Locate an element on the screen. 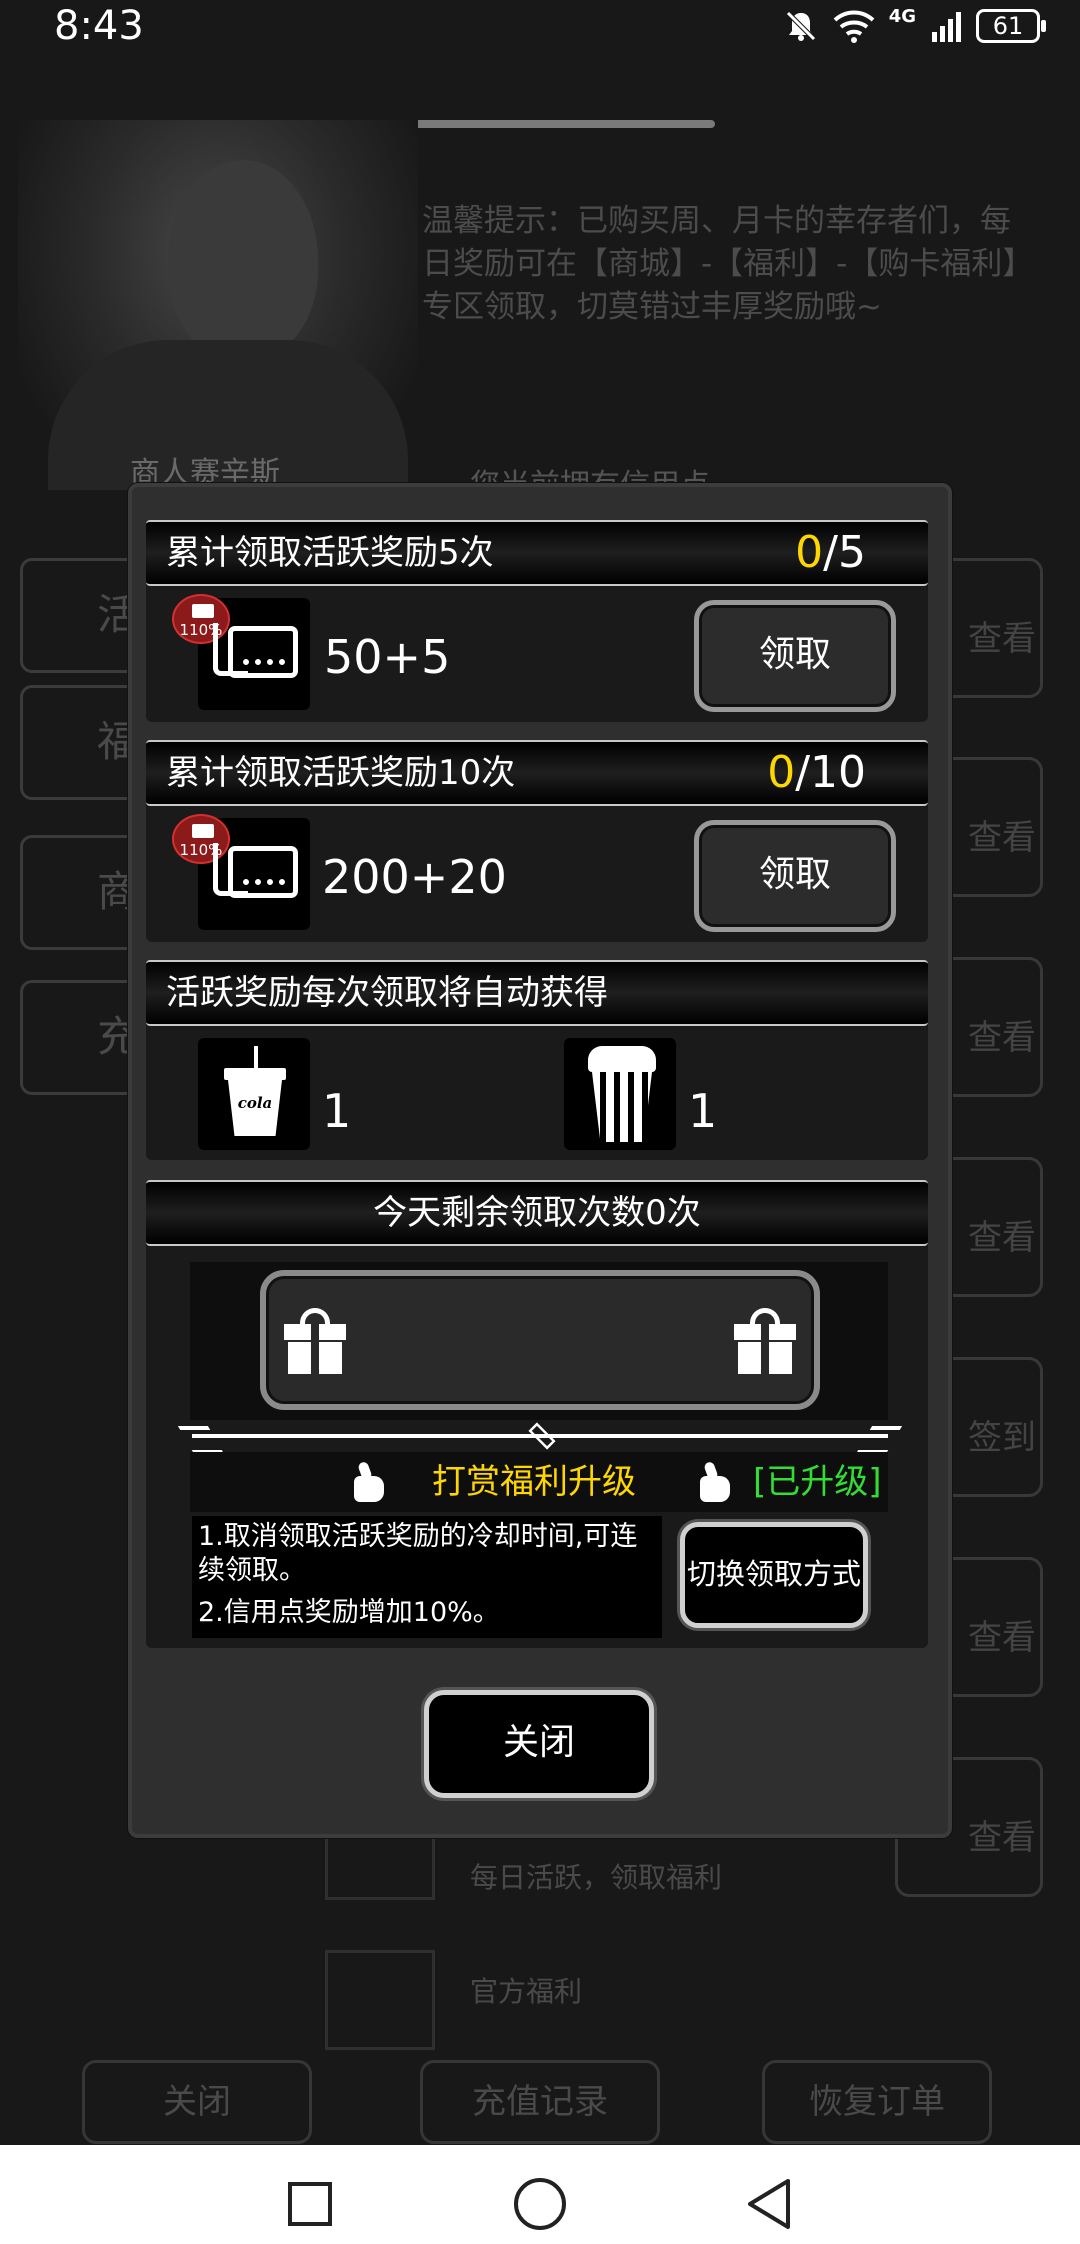 The height and width of the screenshot is (2244, 1080). mute-bell-icon is located at coordinates (800, 26).